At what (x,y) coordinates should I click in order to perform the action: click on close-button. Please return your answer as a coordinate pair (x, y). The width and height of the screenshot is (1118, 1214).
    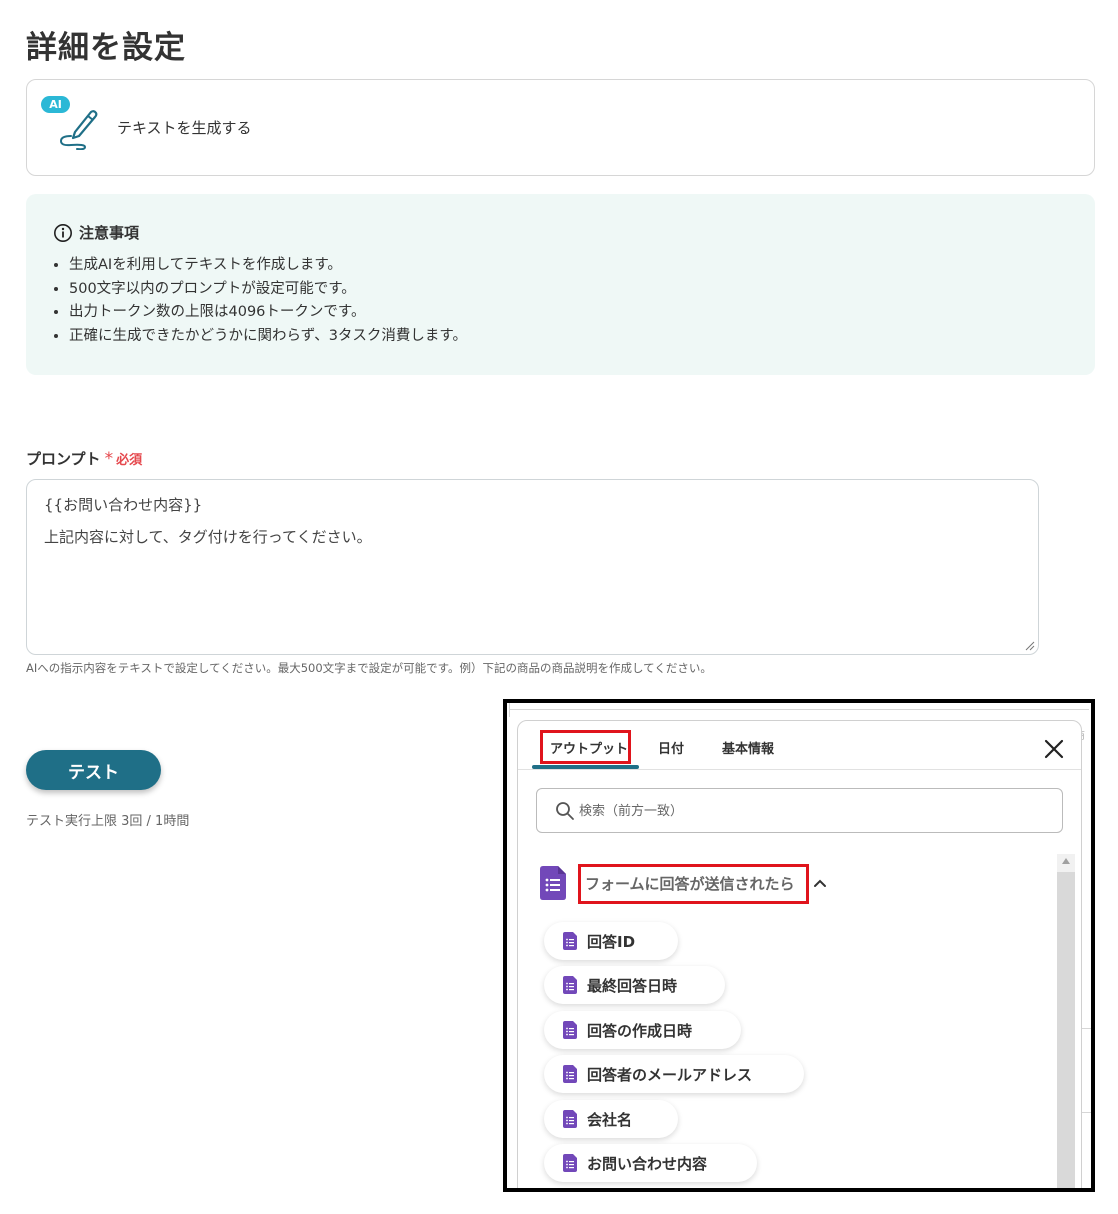
    Looking at the image, I should click on (1054, 749).